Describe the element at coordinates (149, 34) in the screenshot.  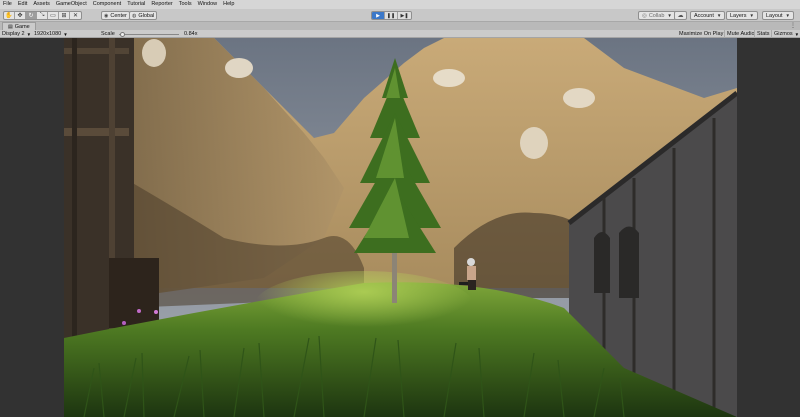
I see `scale-slider` at that location.